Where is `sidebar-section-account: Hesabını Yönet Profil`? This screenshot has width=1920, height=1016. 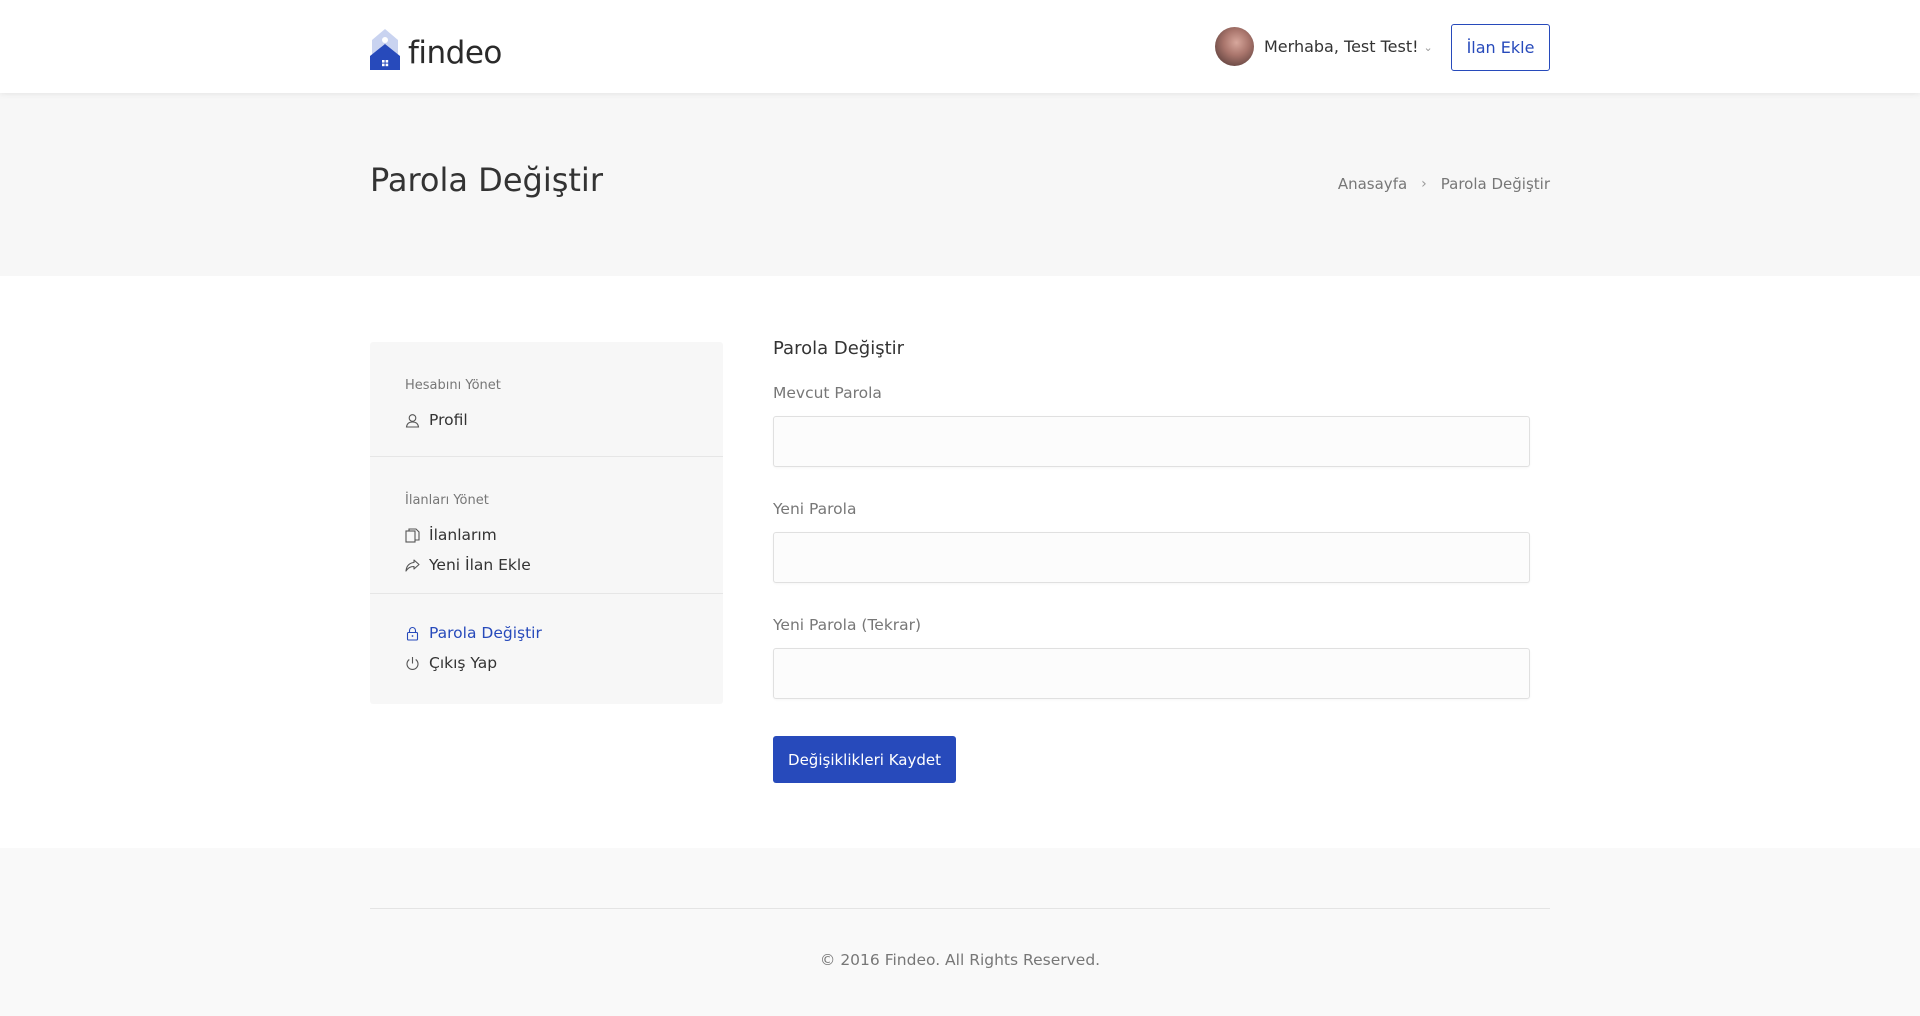
sidebar-section-account: Hesabını Yönet Profil is located at coordinates (546, 399).